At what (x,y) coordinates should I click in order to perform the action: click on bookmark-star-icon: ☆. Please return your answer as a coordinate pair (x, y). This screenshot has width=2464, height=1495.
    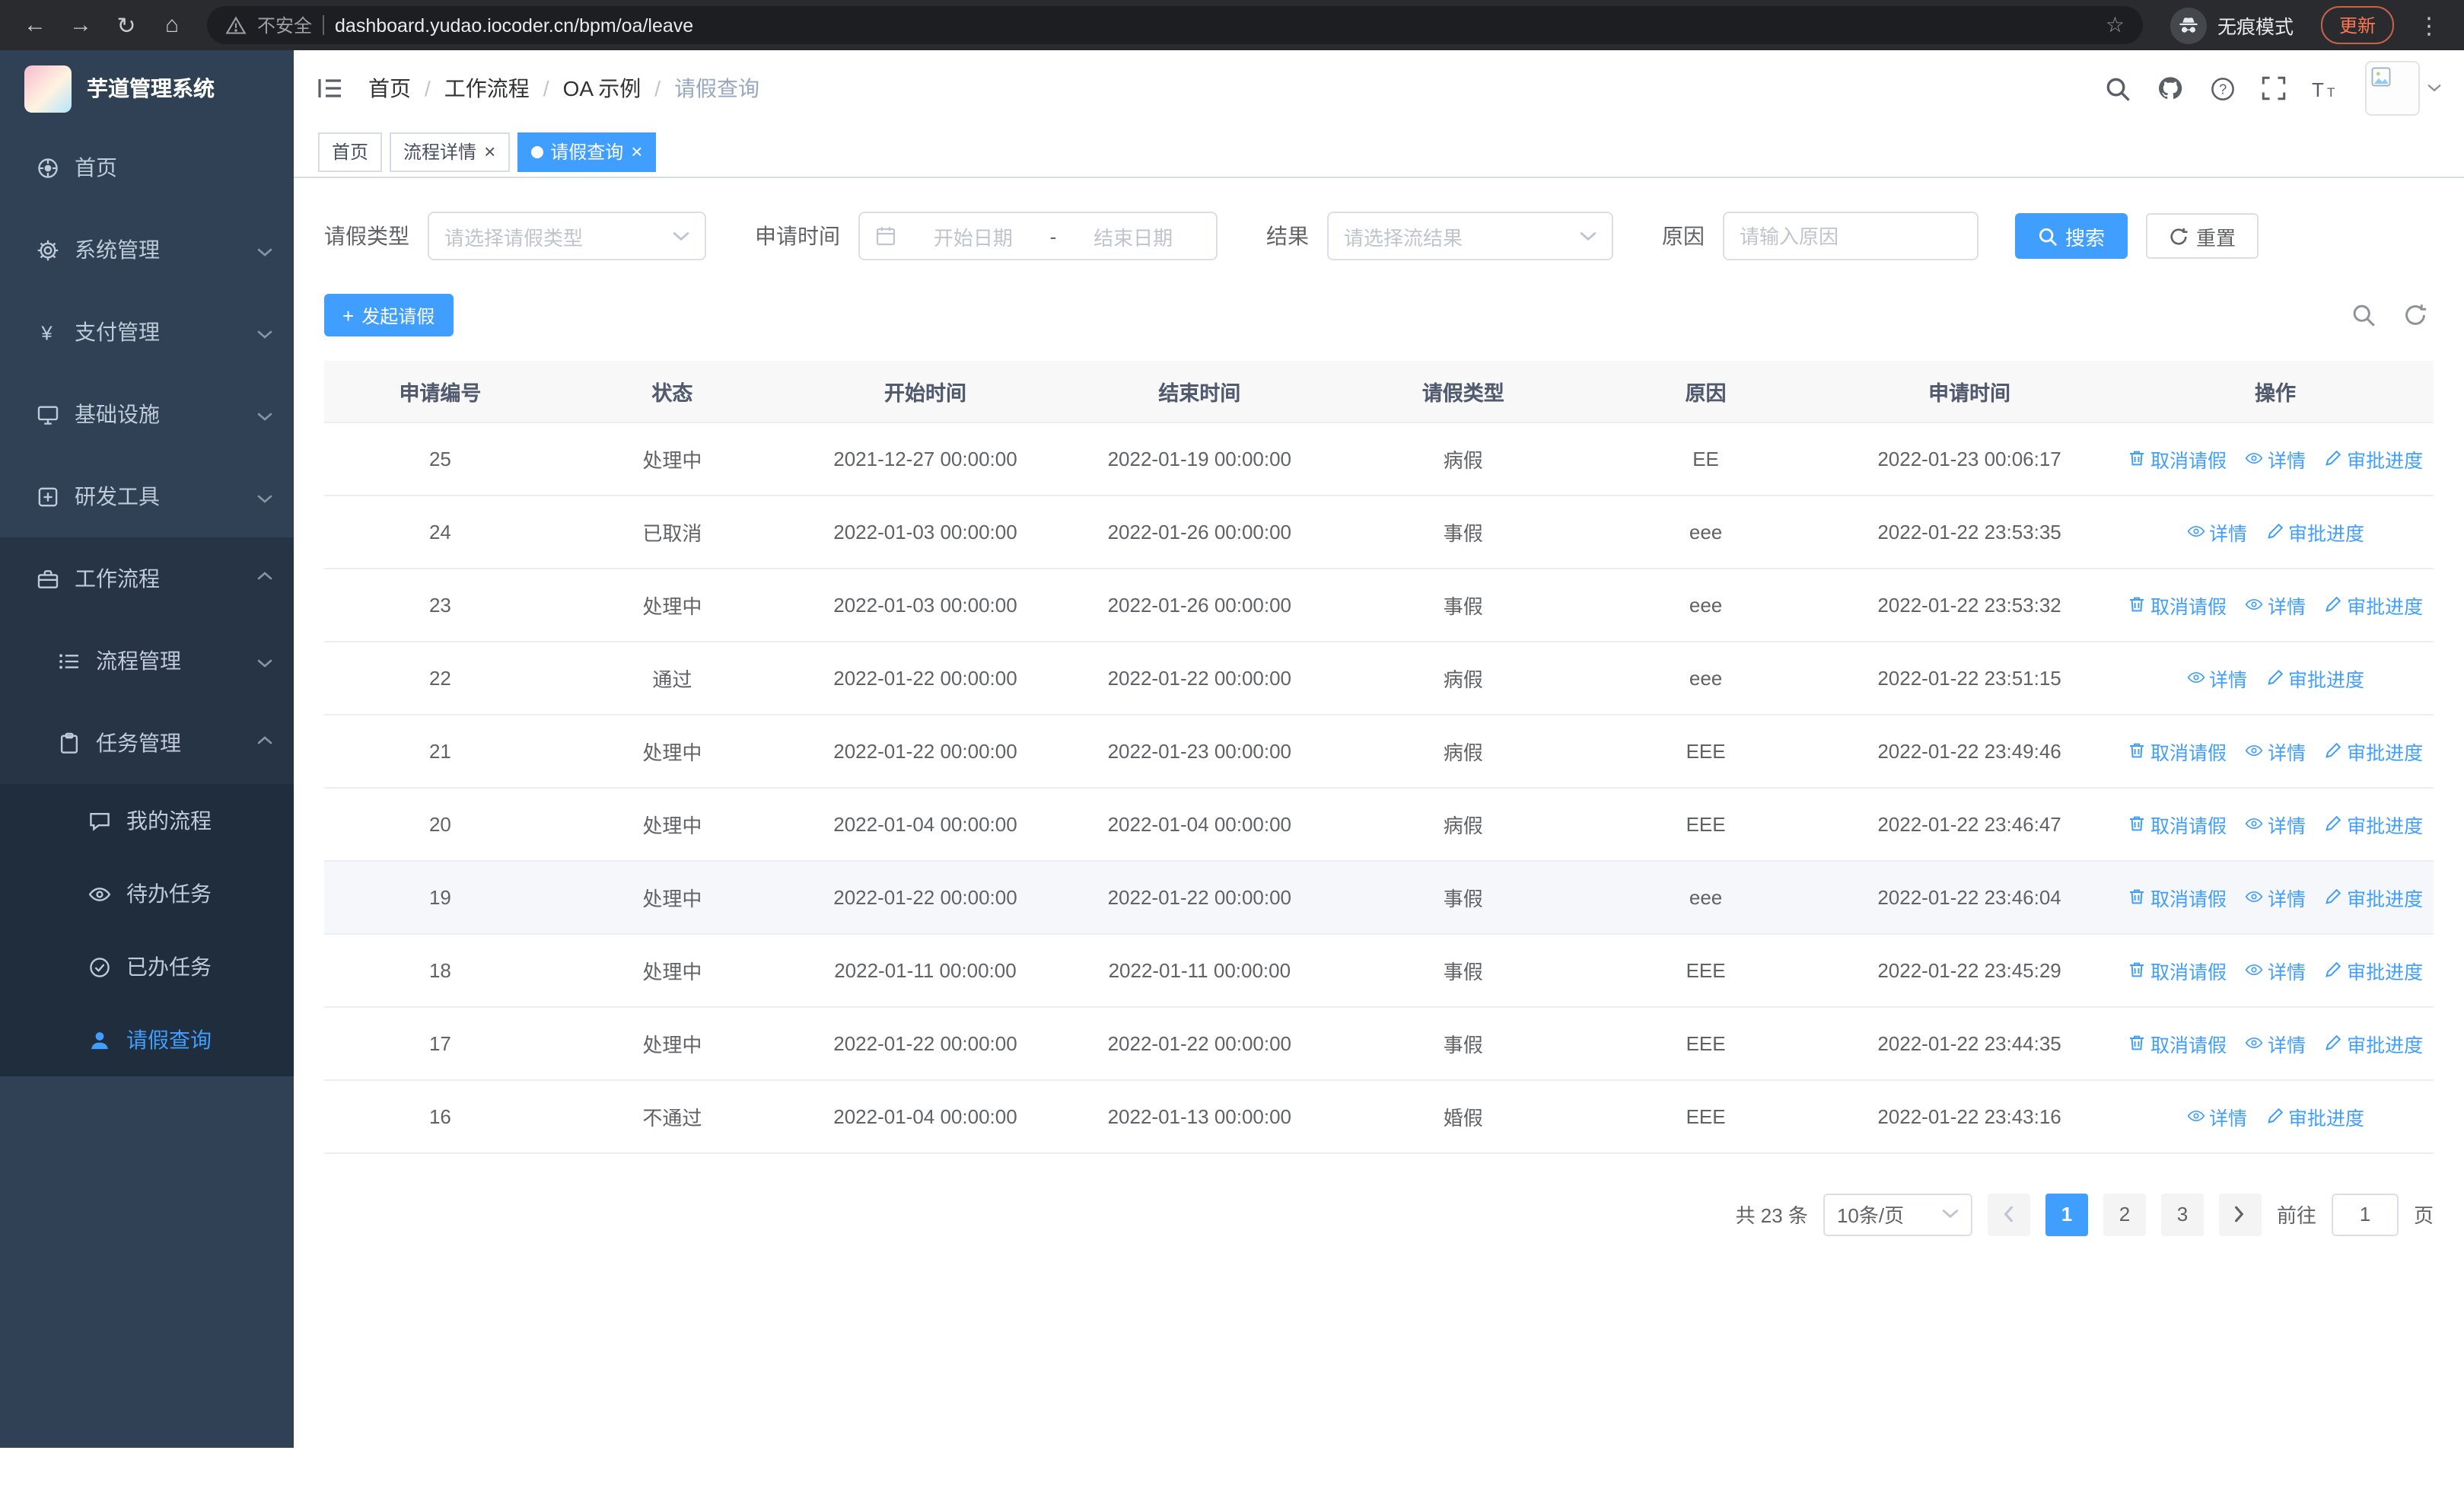
    Looking at the image, I should click on (2115, 25).